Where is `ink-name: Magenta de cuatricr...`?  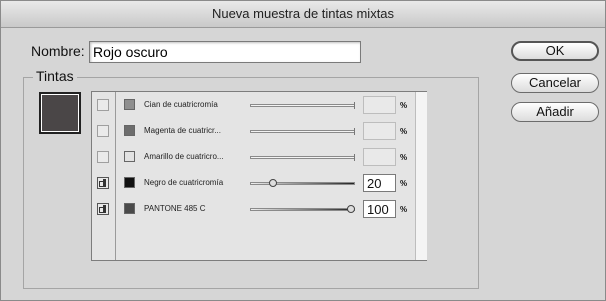
ink-name: Magenta de cuatricr... is located at coordinates (182, 130).